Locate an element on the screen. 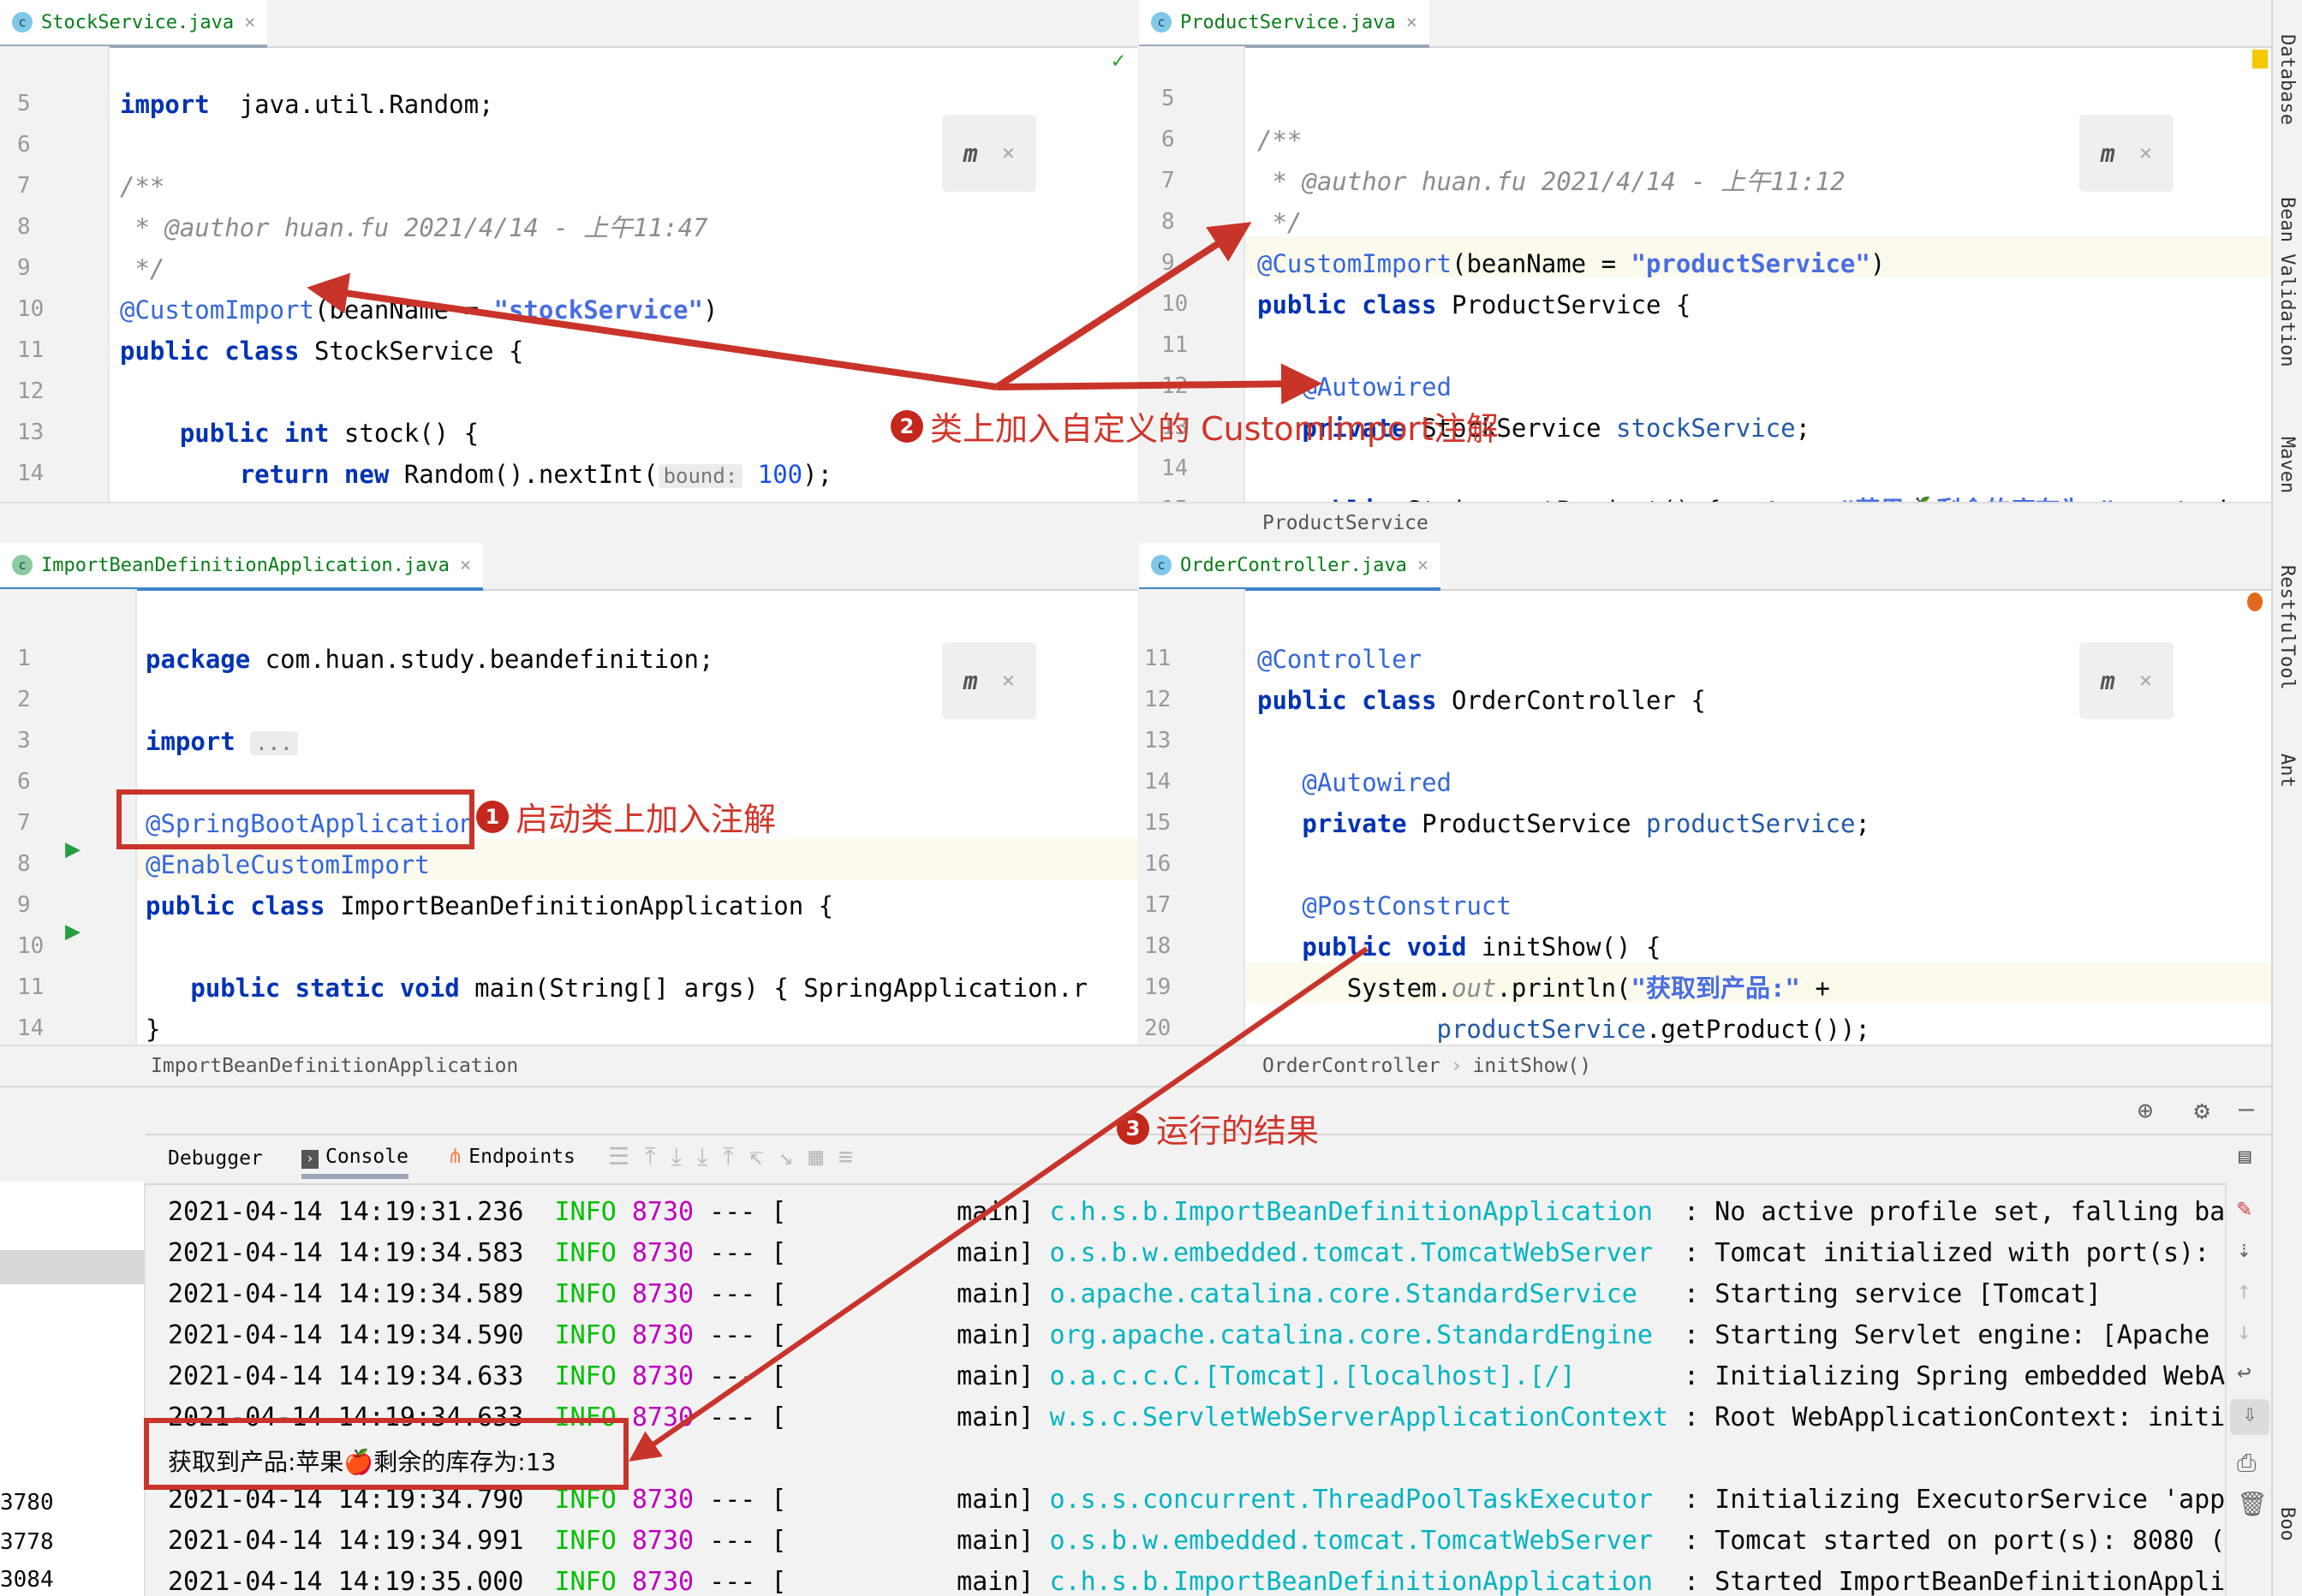 This screenshot has width=2302, height=1596. arrow-to-product-service is located at coordinates (1123, 306).